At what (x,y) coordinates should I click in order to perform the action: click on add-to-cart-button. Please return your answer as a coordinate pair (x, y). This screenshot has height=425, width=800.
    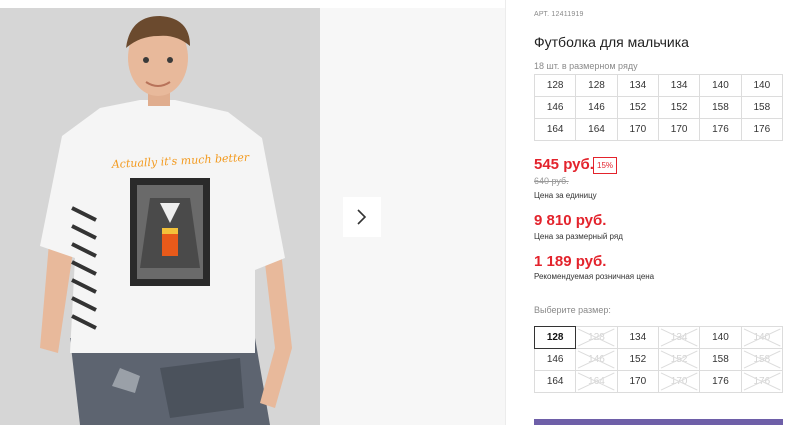
    Looking at the image, I should click on (658, 422).